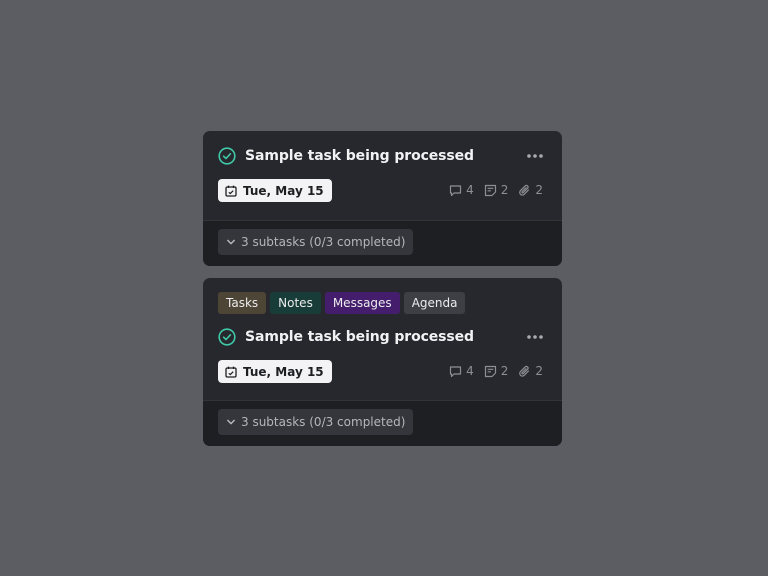 The height and width of the screenshot is (576, 768). What do you see at coordinates (242, 303) in the screenshot?
I see `tag-tasks: Tasks` at bounding box center [242, 303].